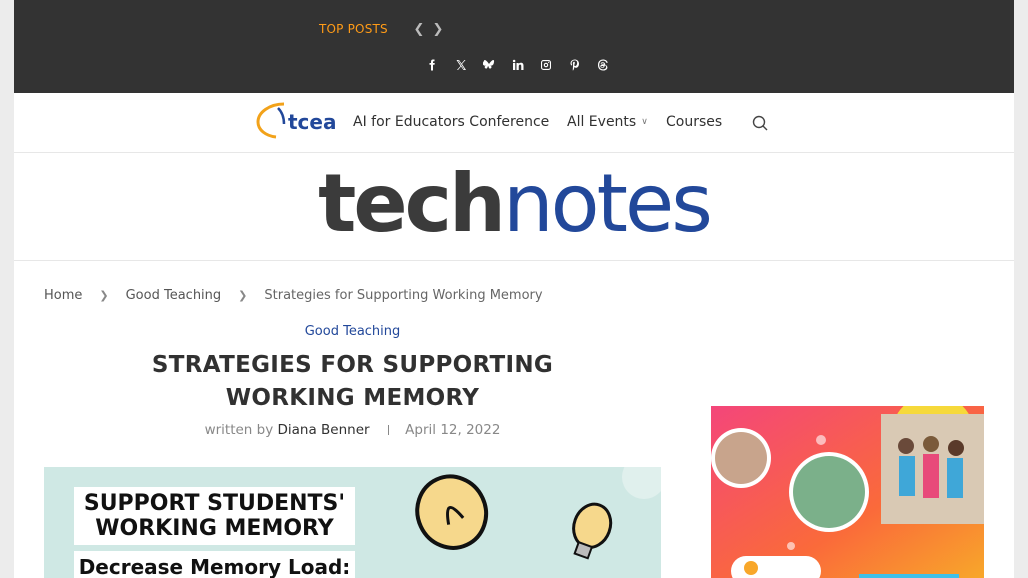 The width and height of the screenshot is (1028, 578). Describe the element at coordinates (538, 513) in the screenshot. I see `lightbulb-illustration` at that location.